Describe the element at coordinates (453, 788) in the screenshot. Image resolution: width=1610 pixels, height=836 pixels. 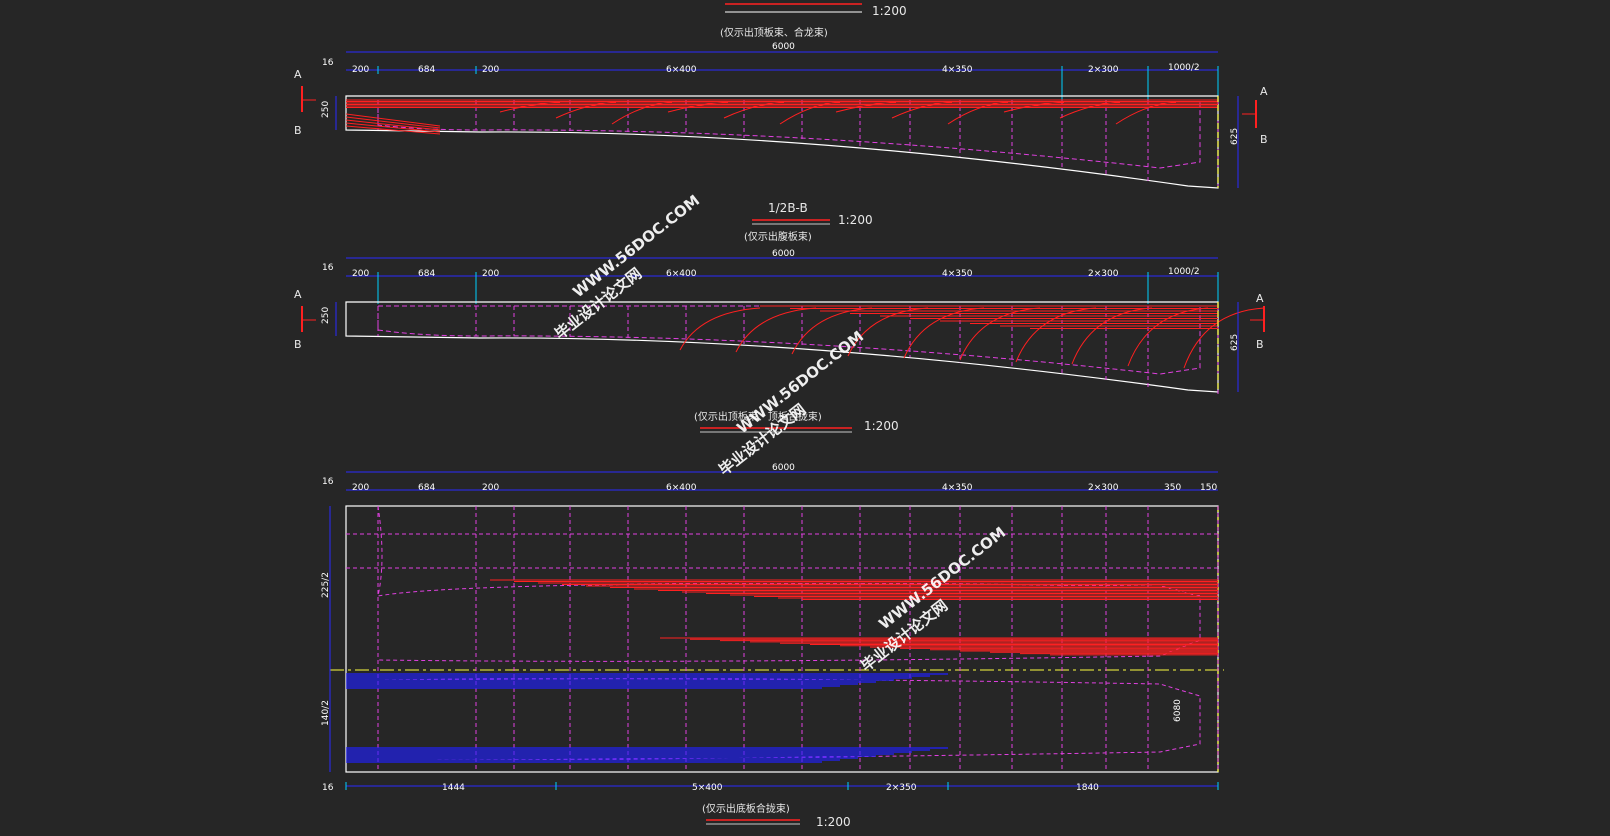
I see `view3-bottom-dim-1444: 1444` at that location.